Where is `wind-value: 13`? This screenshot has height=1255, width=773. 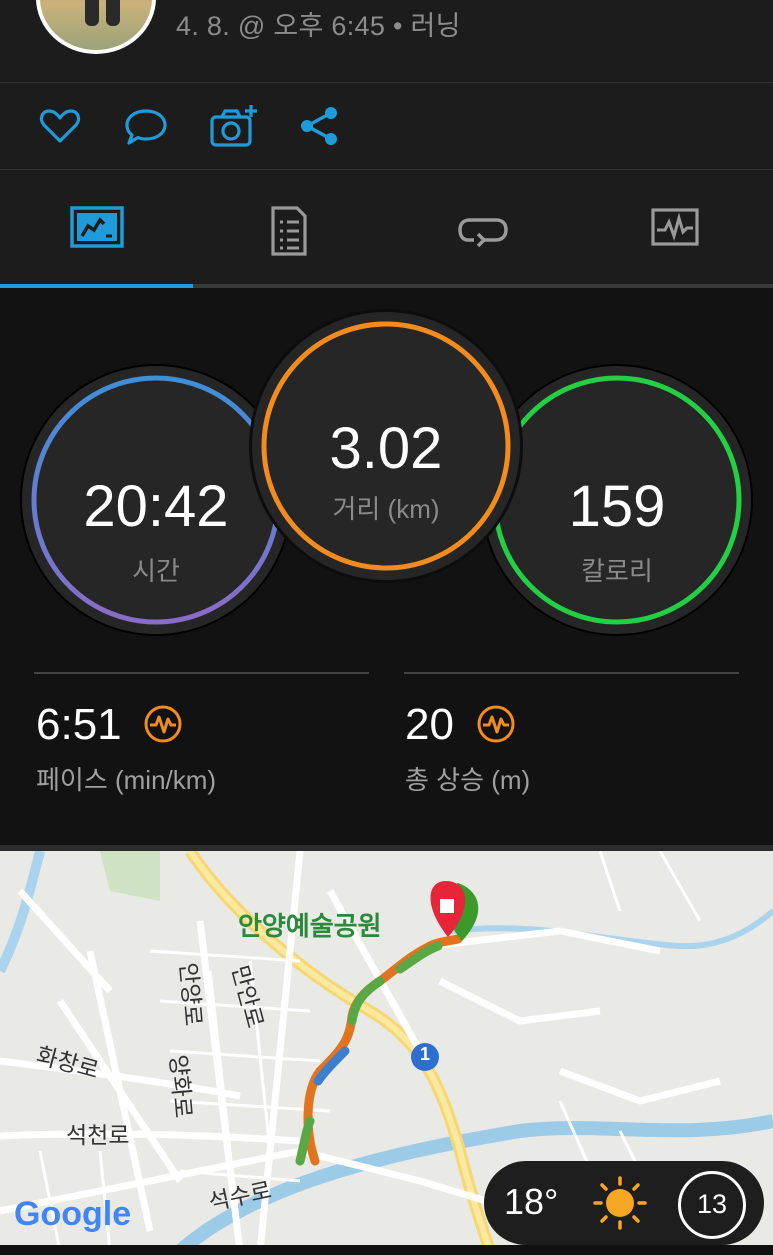
wind-value: 13 is located at coordinates (712, 1204).